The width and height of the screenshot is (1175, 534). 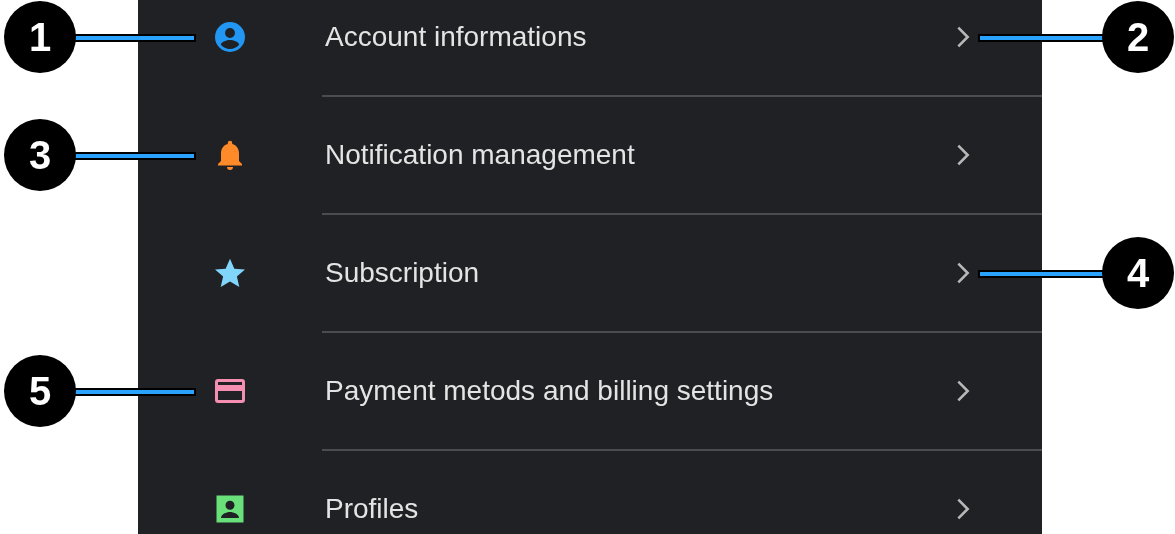 I want to click on menu-item-label: Profiles, so click(x=372, y=509).